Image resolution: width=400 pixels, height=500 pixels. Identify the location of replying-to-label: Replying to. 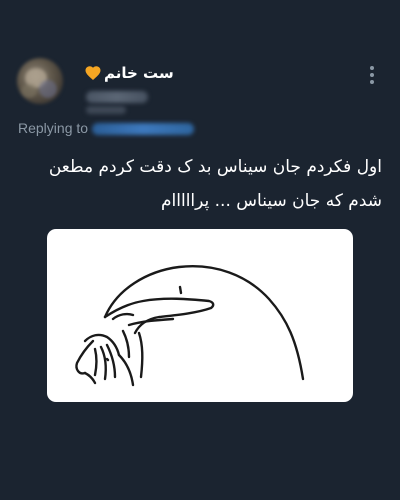
(53, 128).